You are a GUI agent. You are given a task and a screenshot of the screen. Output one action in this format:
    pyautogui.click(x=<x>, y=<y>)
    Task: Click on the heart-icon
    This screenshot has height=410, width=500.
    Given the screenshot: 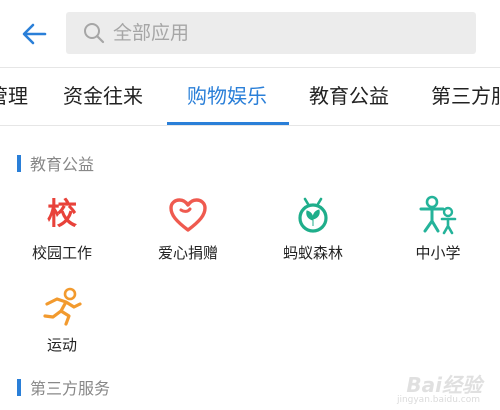 What is the action you would take?
    pyautogui.click(x=188, y=215)
    